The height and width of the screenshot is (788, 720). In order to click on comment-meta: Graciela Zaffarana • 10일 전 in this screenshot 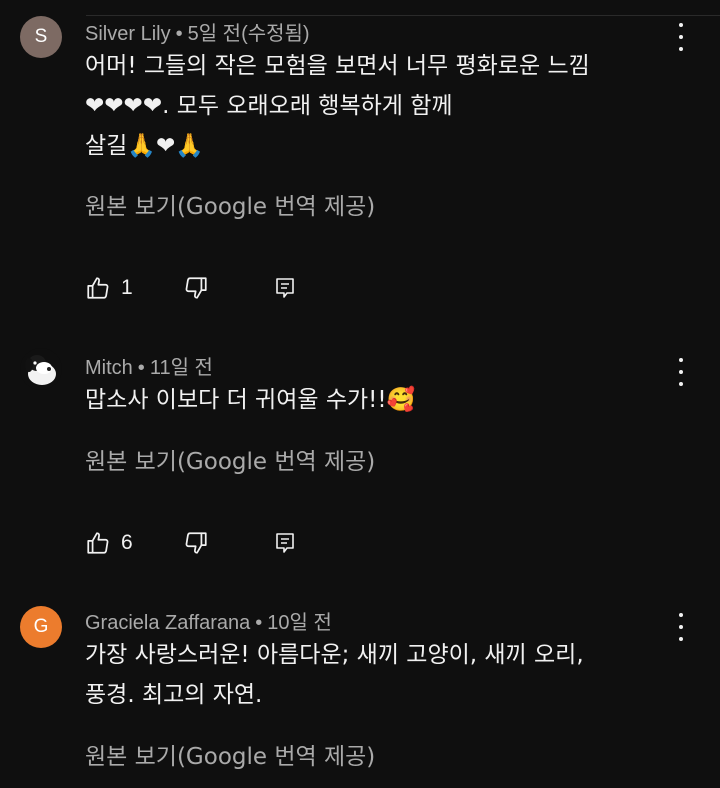, I will do `click(208, 620)`.